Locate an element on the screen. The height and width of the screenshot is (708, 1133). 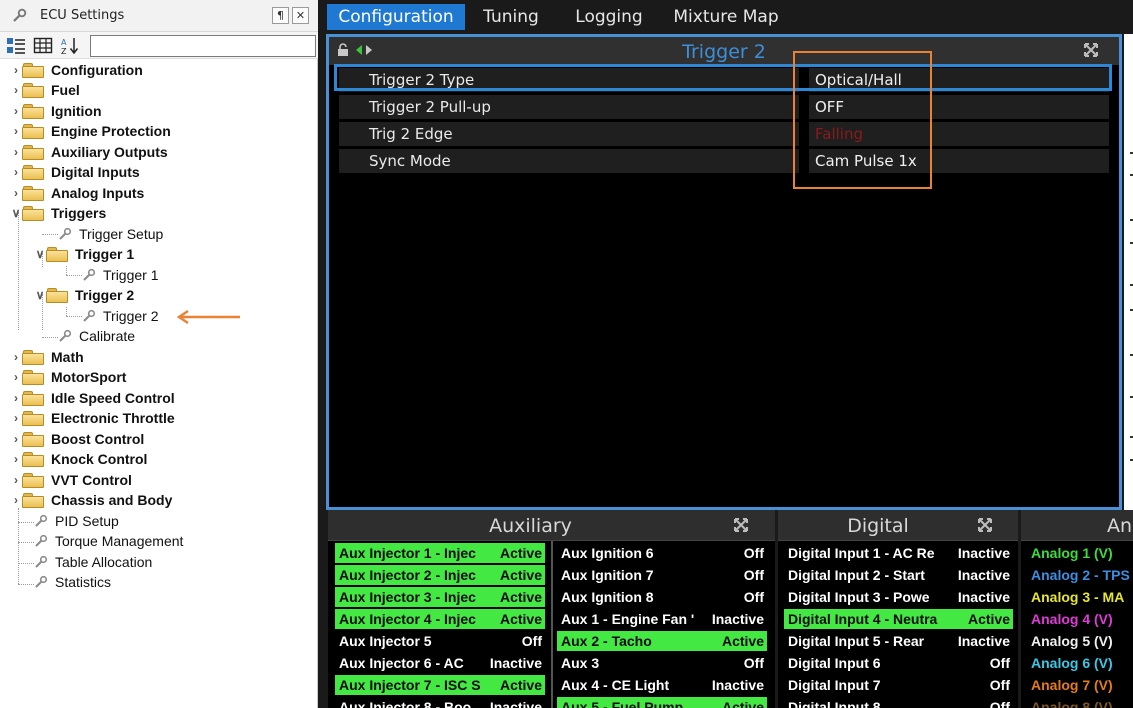
status-cell: Aux Ignition 7 Off is located at coordinates (662, 575).